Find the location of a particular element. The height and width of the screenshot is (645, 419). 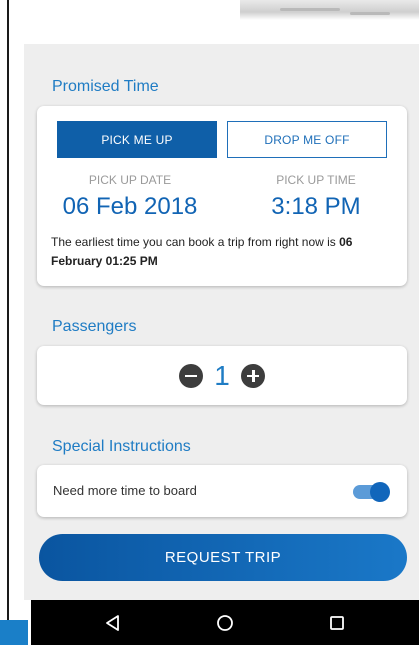

toggle-knob is located at coordinates (380, 492).